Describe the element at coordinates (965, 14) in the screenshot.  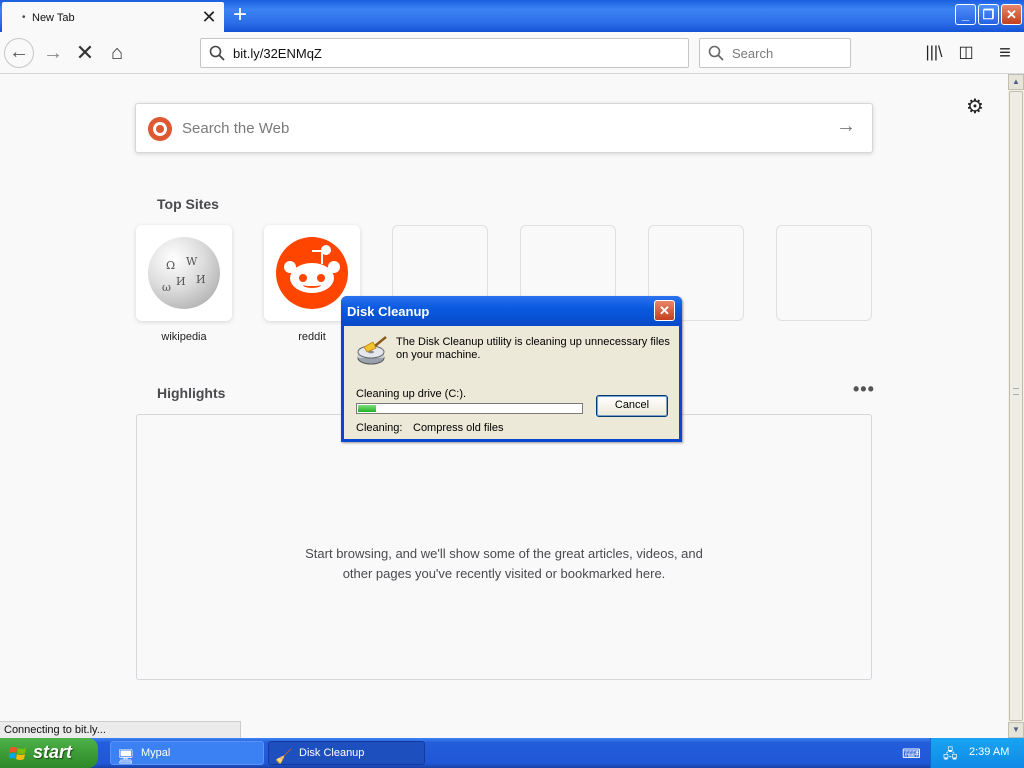
I see `minimize-button: _` at that location.